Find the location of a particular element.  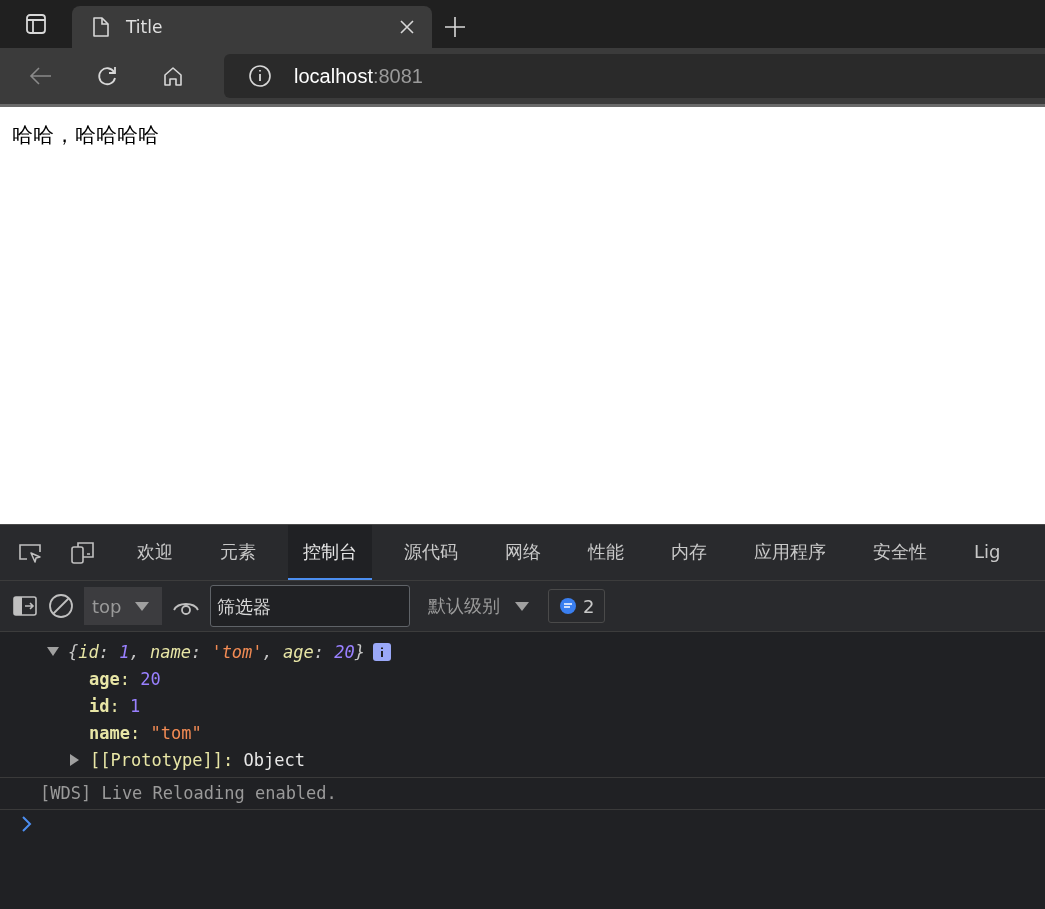

context-dropdown: top is located at coordinates (123, 606).